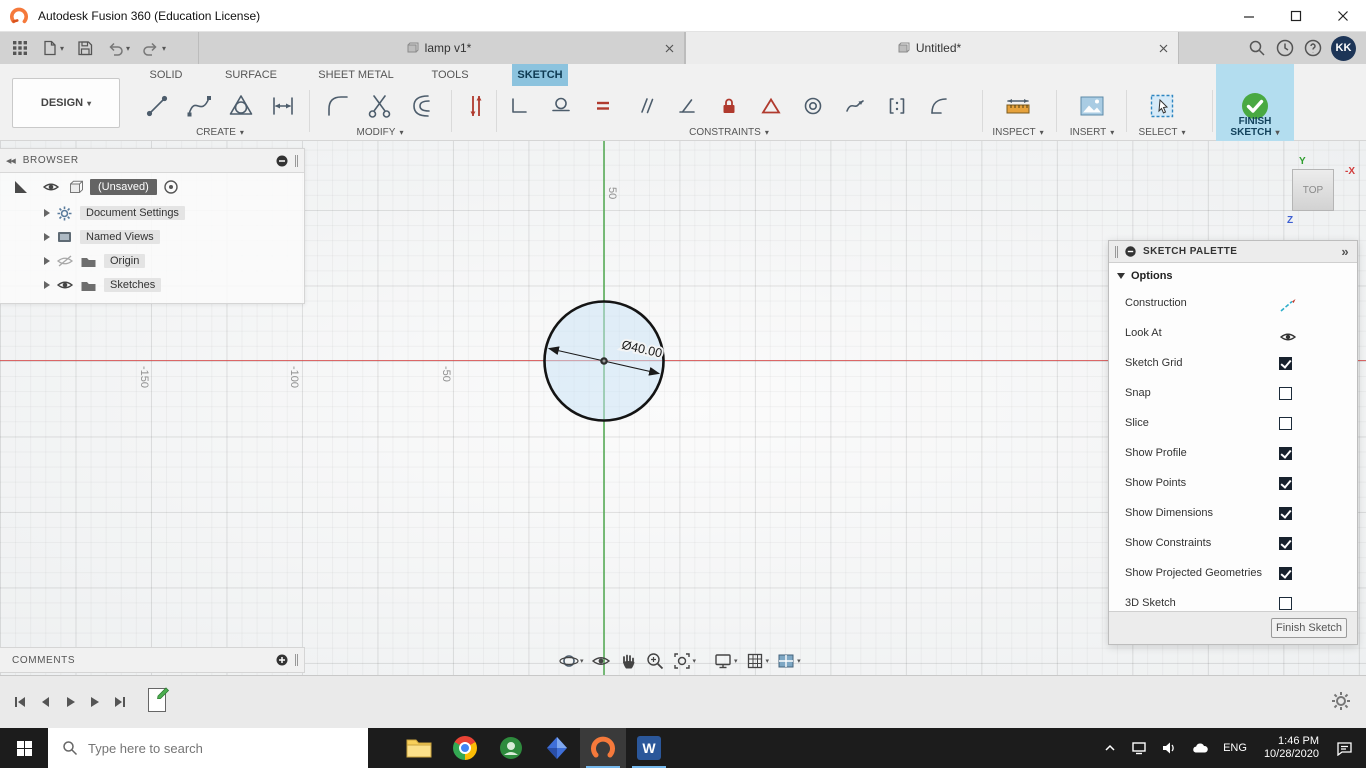 The height and width of the screenshot is (768, 1366). What do you see at coordinates (729, 132) in the screenshot?
I see `constraints-group-label: CONSTRAINTS` at bounding box center [729, 132].